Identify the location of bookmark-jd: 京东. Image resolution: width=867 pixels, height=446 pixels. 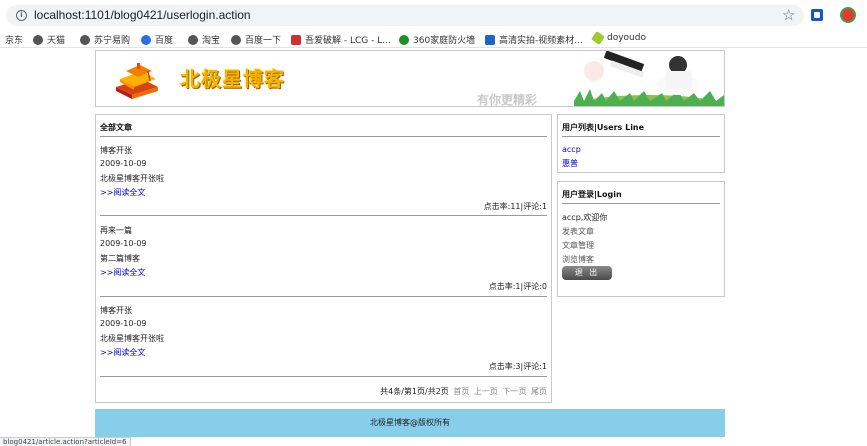
(14, 39).